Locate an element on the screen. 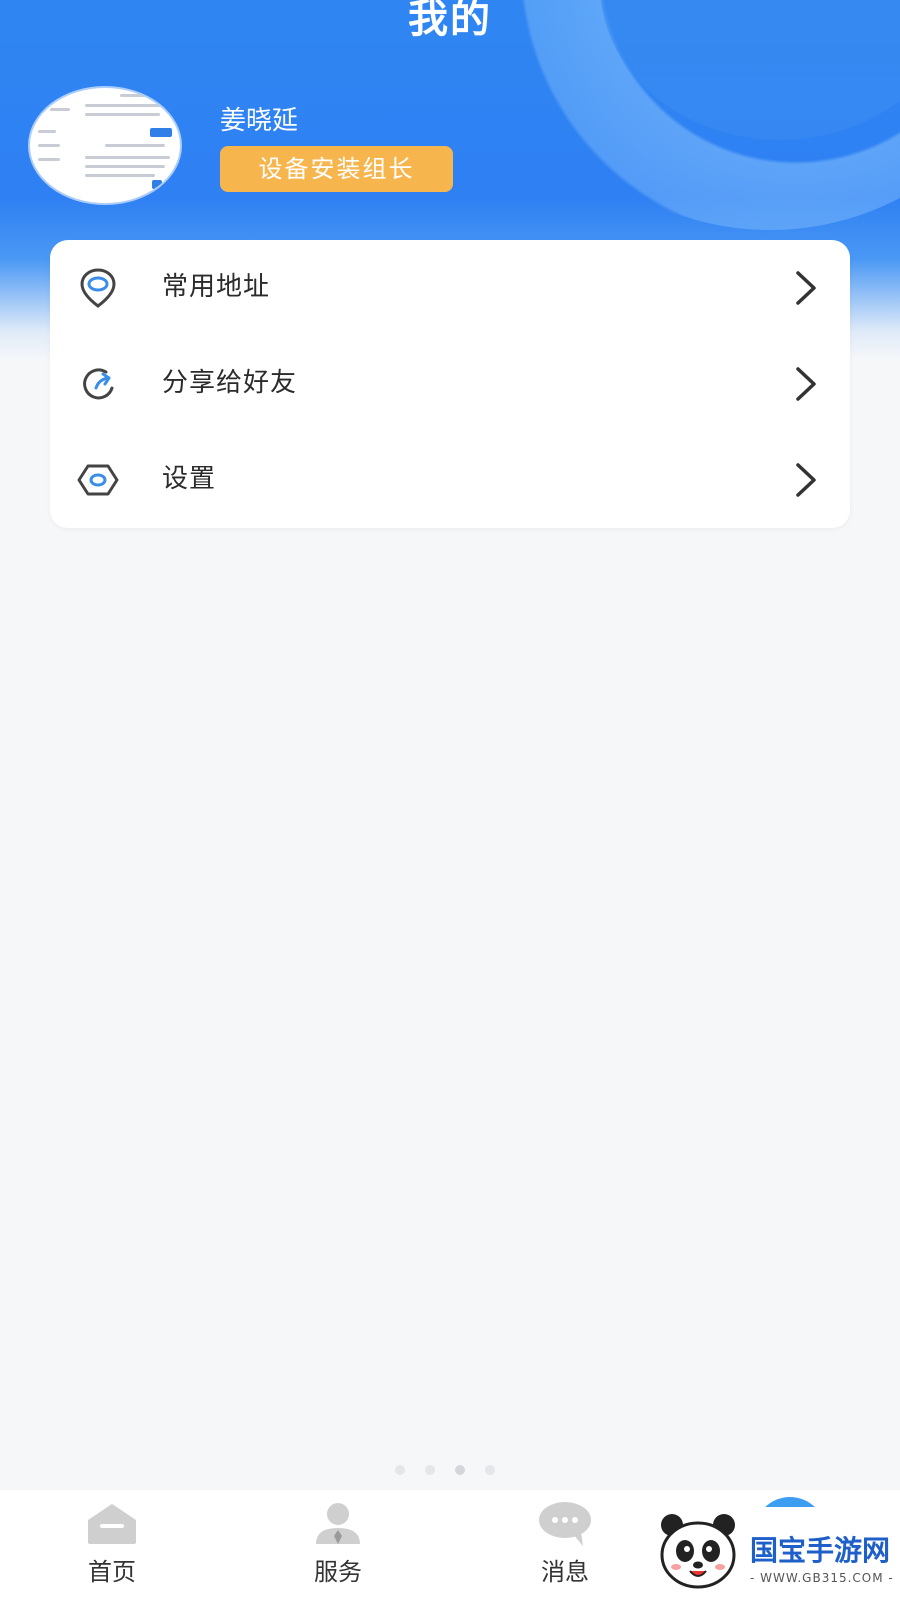 The width and height of the screenshot is (900, 1600). menu-item-label: 分享给好友 is located at coordinates (230, 383).